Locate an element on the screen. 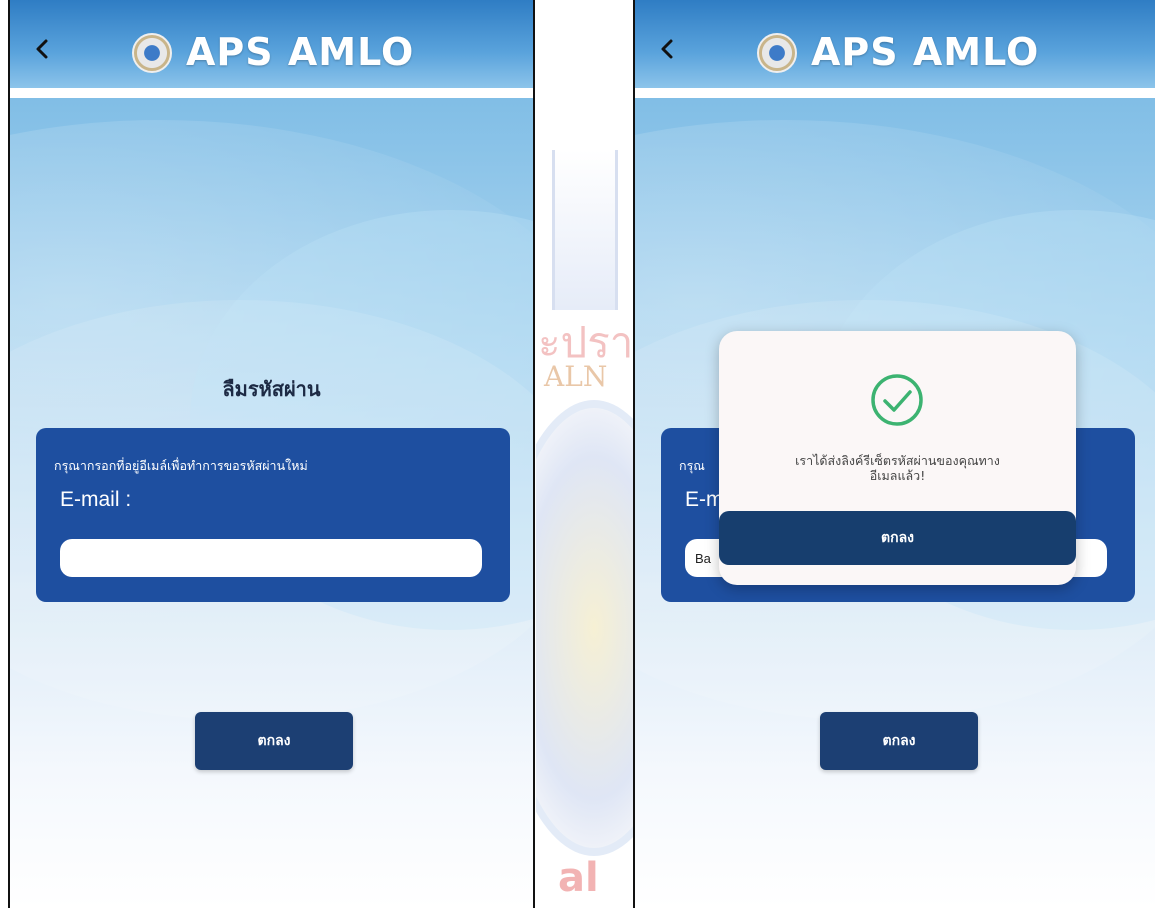 This screenshot has width=1155, height=908. background-watermark: ะปรา ALN al is located at coordinates (586, 509).